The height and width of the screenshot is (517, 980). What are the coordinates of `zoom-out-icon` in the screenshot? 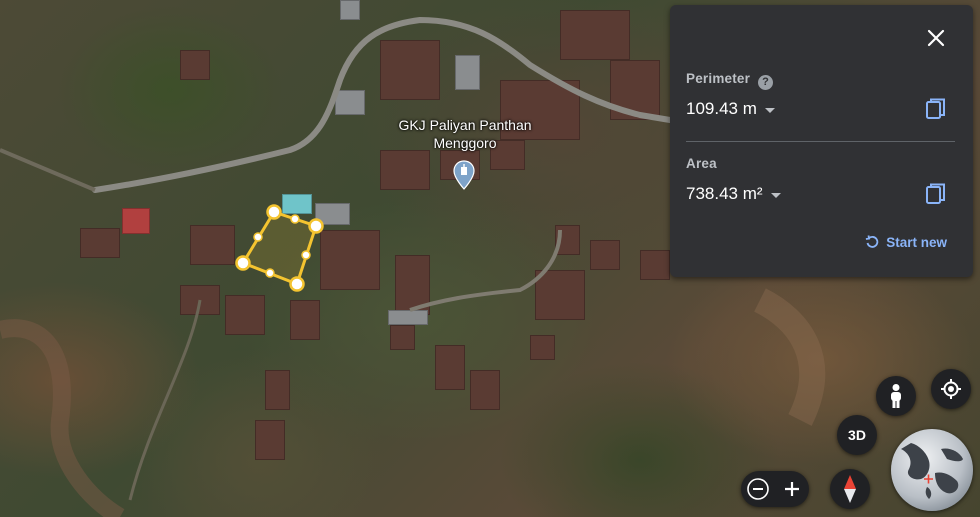 It's located at (758, 489).